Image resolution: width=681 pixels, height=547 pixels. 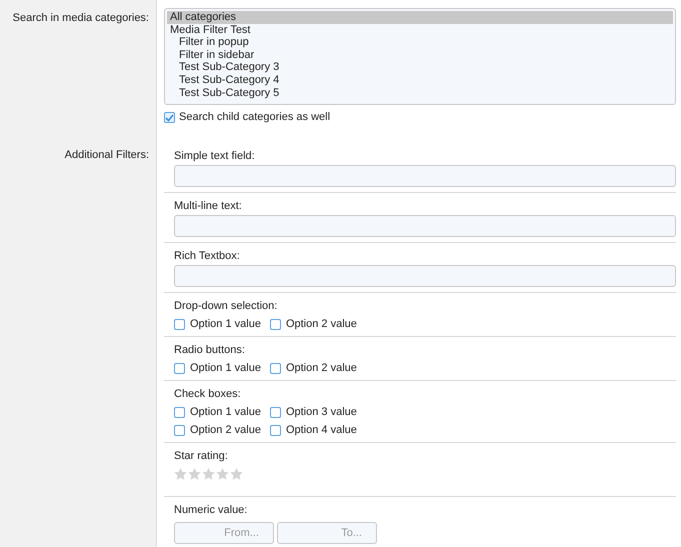 I want to click on list-item: All categories, so click(x=420, y=17).